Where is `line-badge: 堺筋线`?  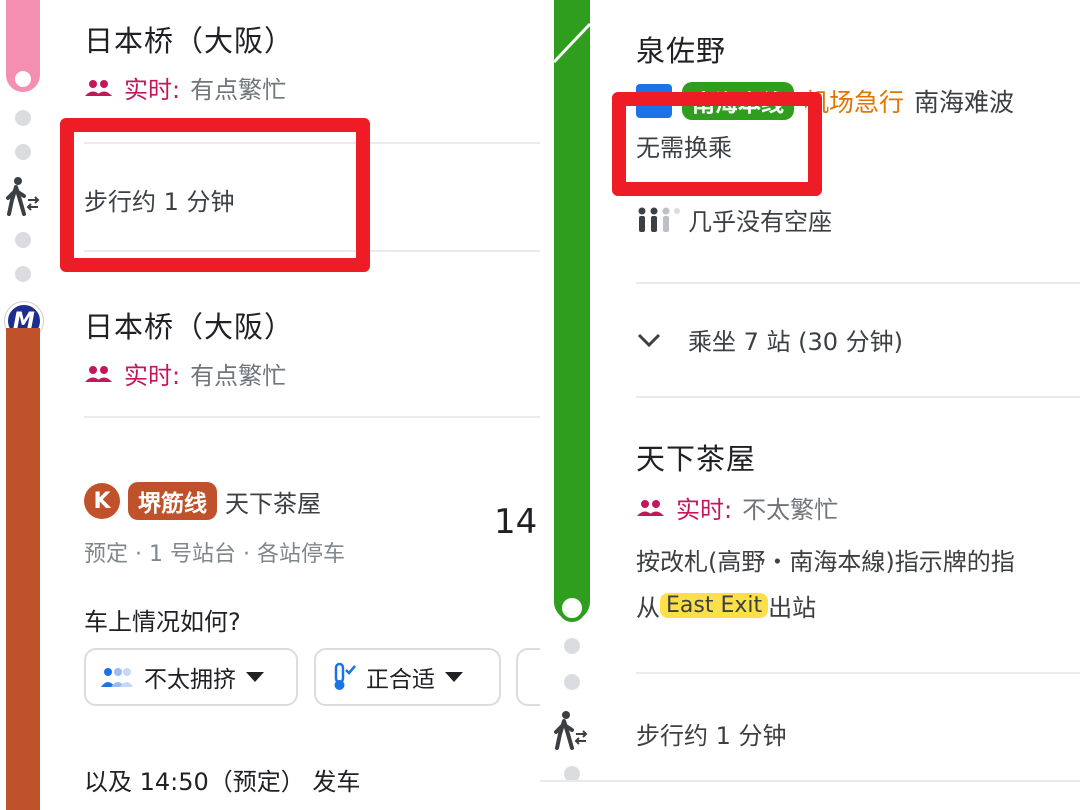 line-badge: 堺筋线 is located at coordinates (172, 501).